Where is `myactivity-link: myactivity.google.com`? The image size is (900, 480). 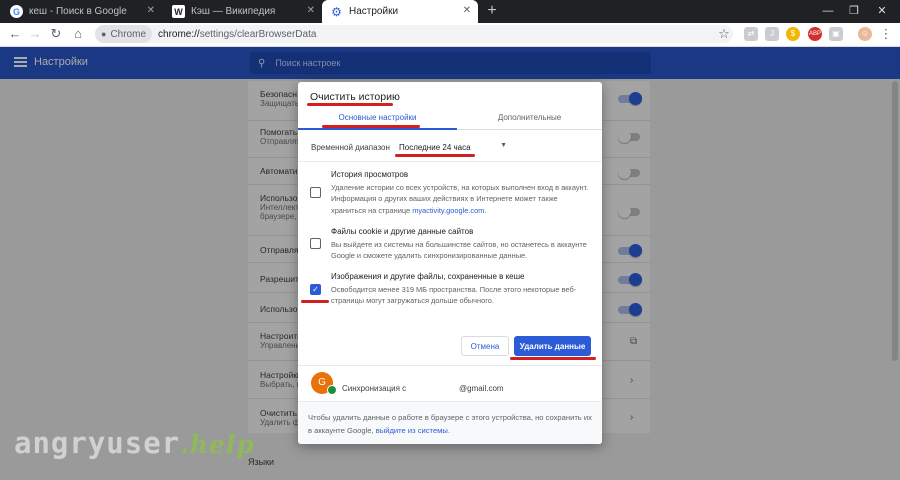 myactivity-link: myactivity.google.com is located at coordinates (448, 210).